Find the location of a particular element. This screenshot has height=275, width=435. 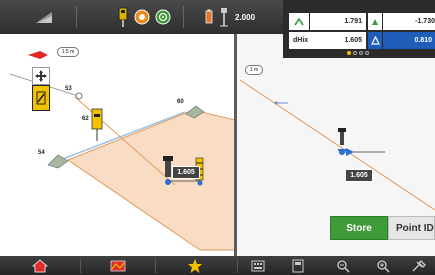

page-dot-active is located at coordinates (349, 53).